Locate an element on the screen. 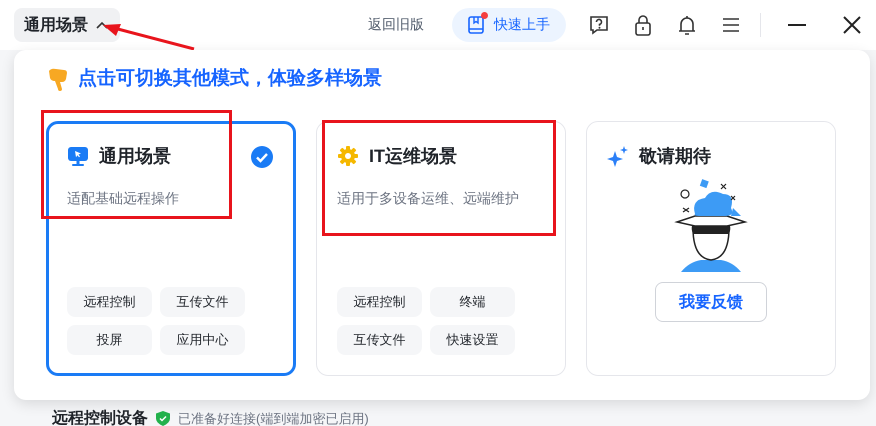 This screenshot has width=876, height=426. book-icon is located at coordinates (476, 25).